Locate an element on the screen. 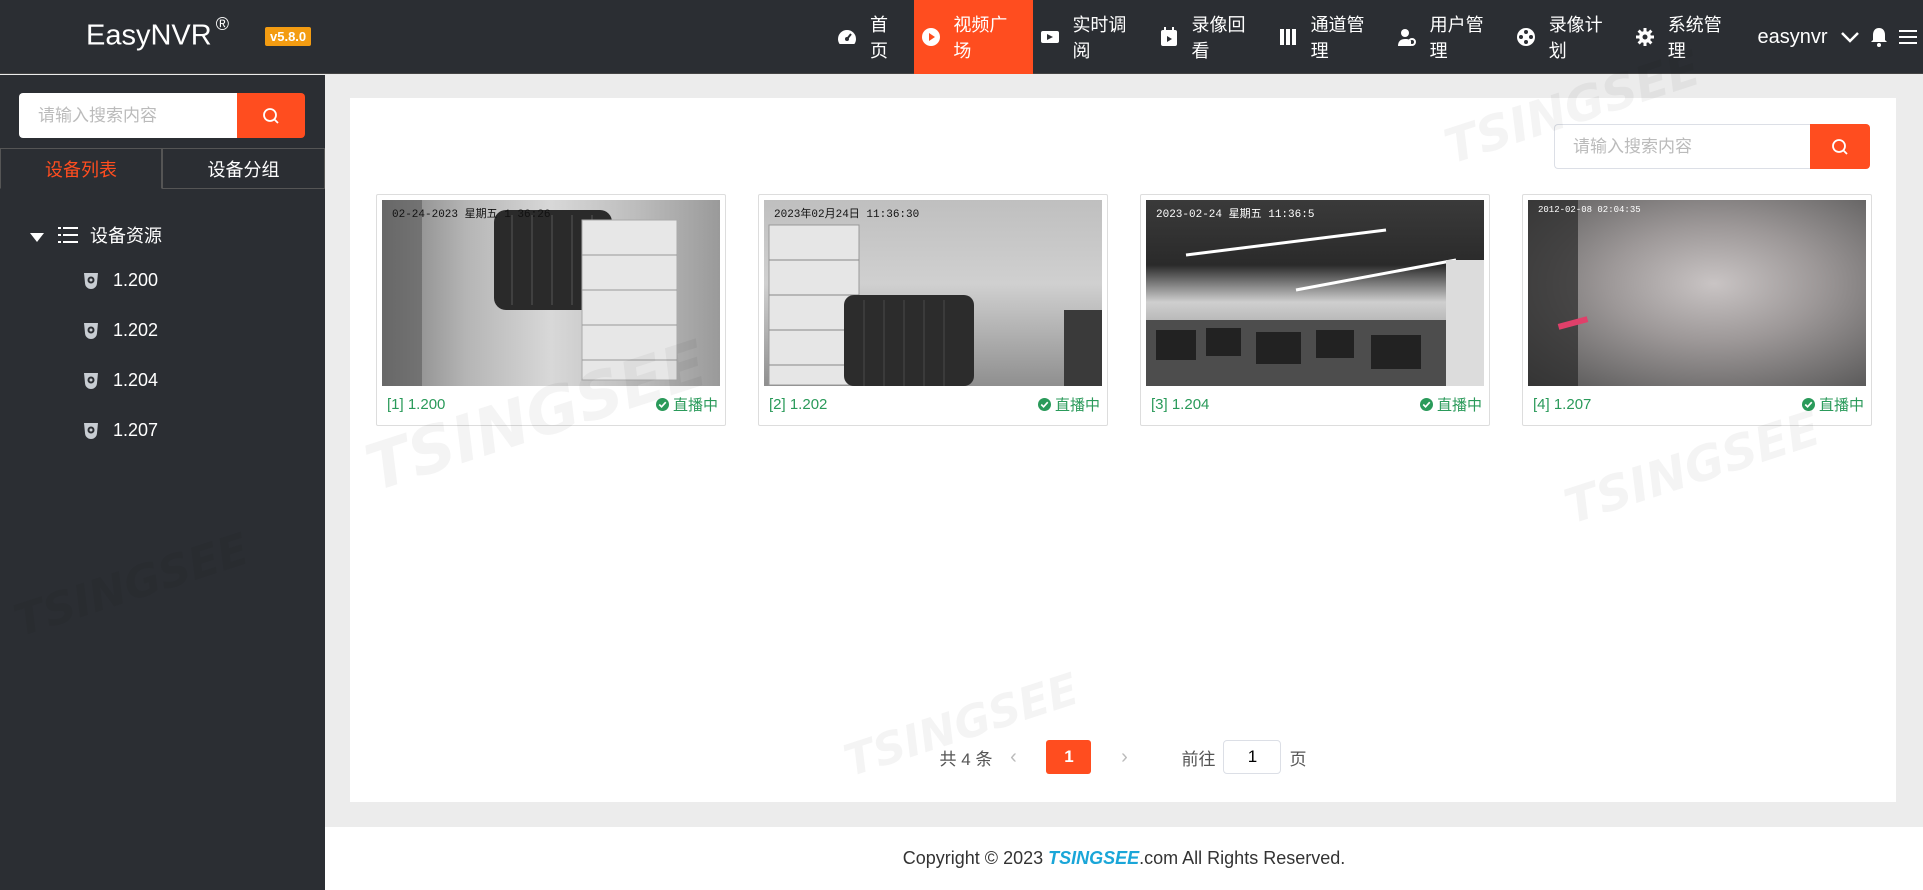 The image size is (1923, 890). registered-mark: ® is located at coordinates (222, 24).